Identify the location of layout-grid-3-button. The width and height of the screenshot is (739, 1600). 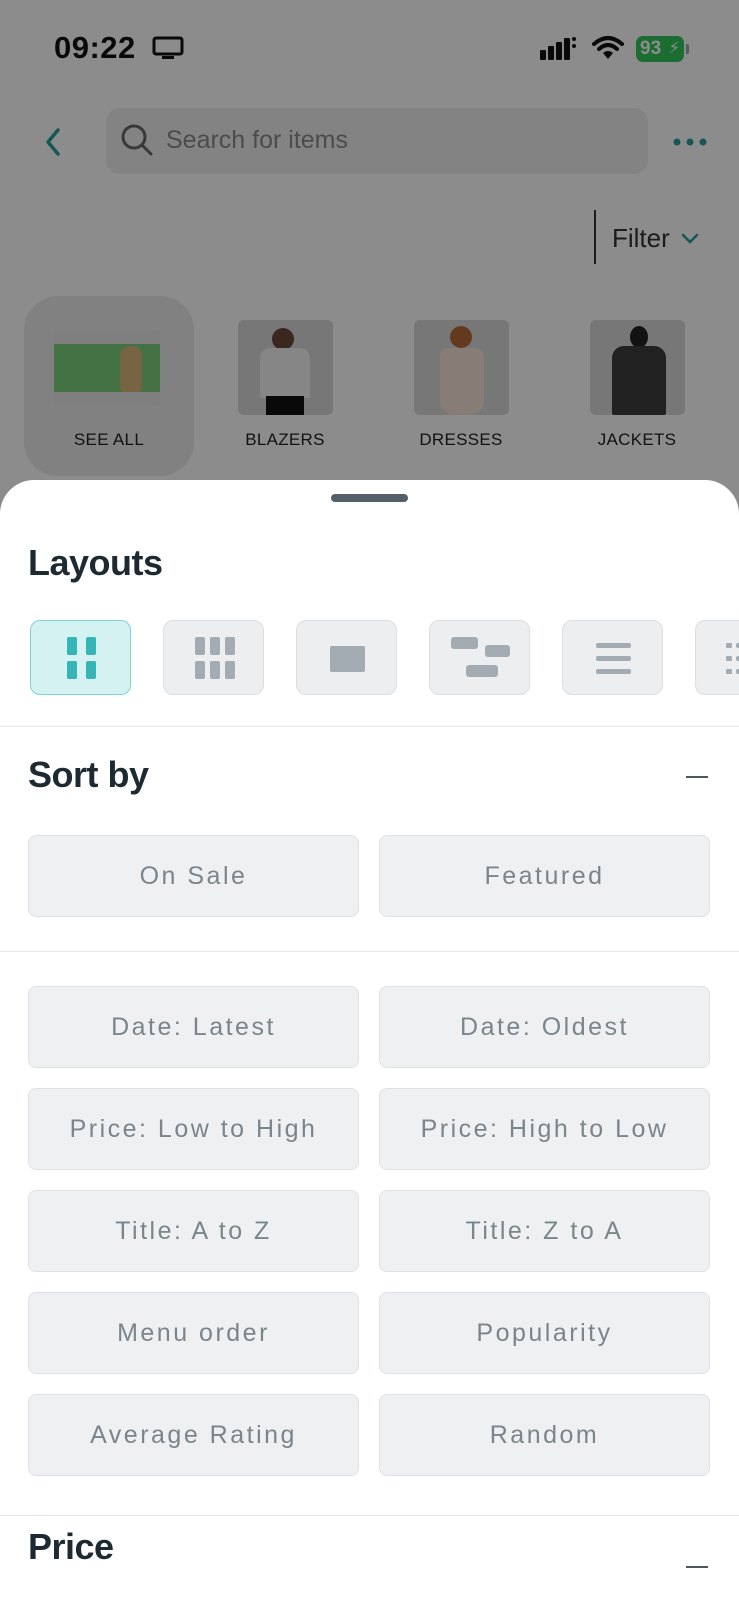
(213, 657).